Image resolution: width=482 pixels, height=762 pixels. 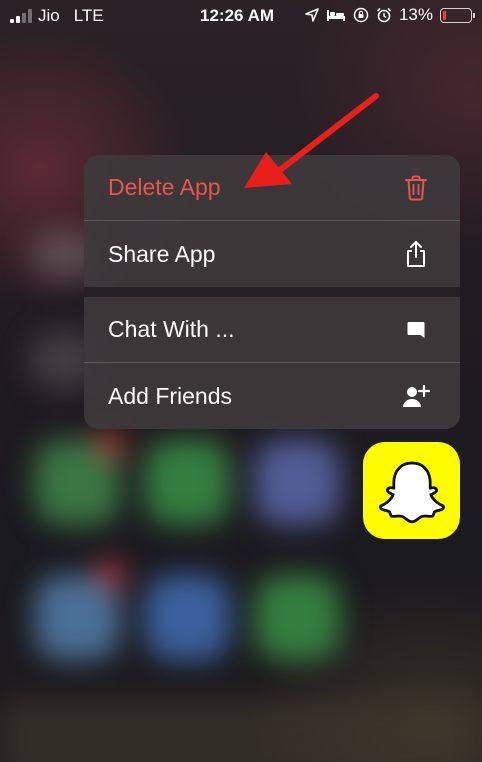 What do you see at coordinates (272, 188) in the screenshot?
I see `delete-app-menu-item: Delete App` at bounding box center [272, 188].